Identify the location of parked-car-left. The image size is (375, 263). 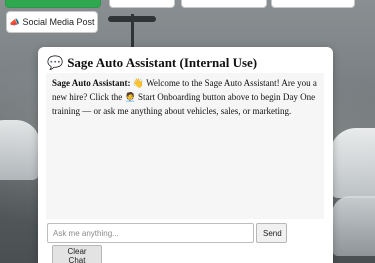
(20, 150).